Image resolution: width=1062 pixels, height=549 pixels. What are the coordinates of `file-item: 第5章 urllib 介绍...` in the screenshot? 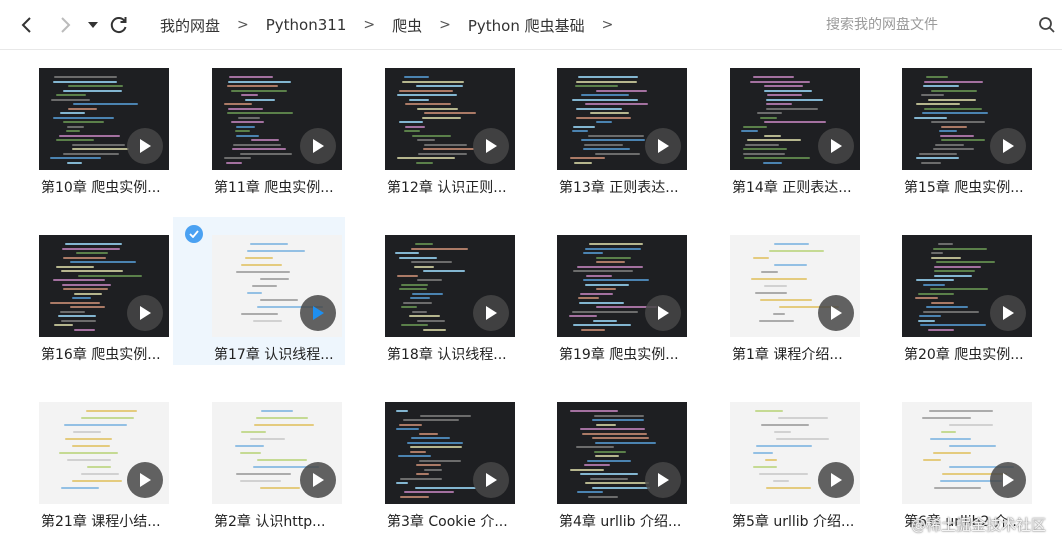 It's located at (777, 458).